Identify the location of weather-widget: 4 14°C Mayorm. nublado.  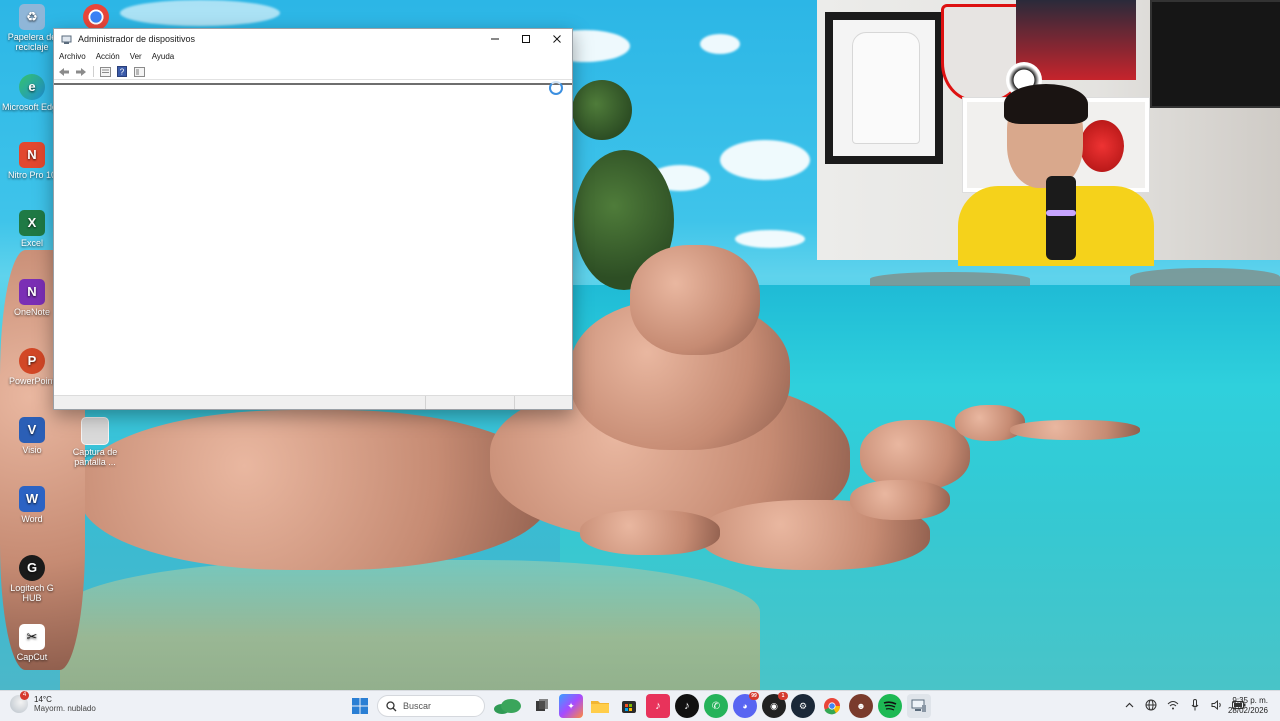
(53, 702).